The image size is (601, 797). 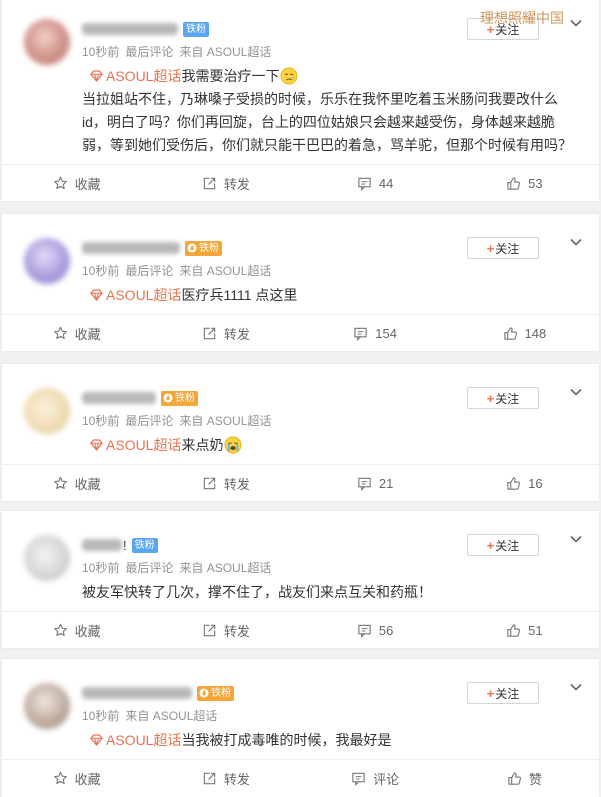 I want to click on comment-button: 评论, so click(x=375, y=778).